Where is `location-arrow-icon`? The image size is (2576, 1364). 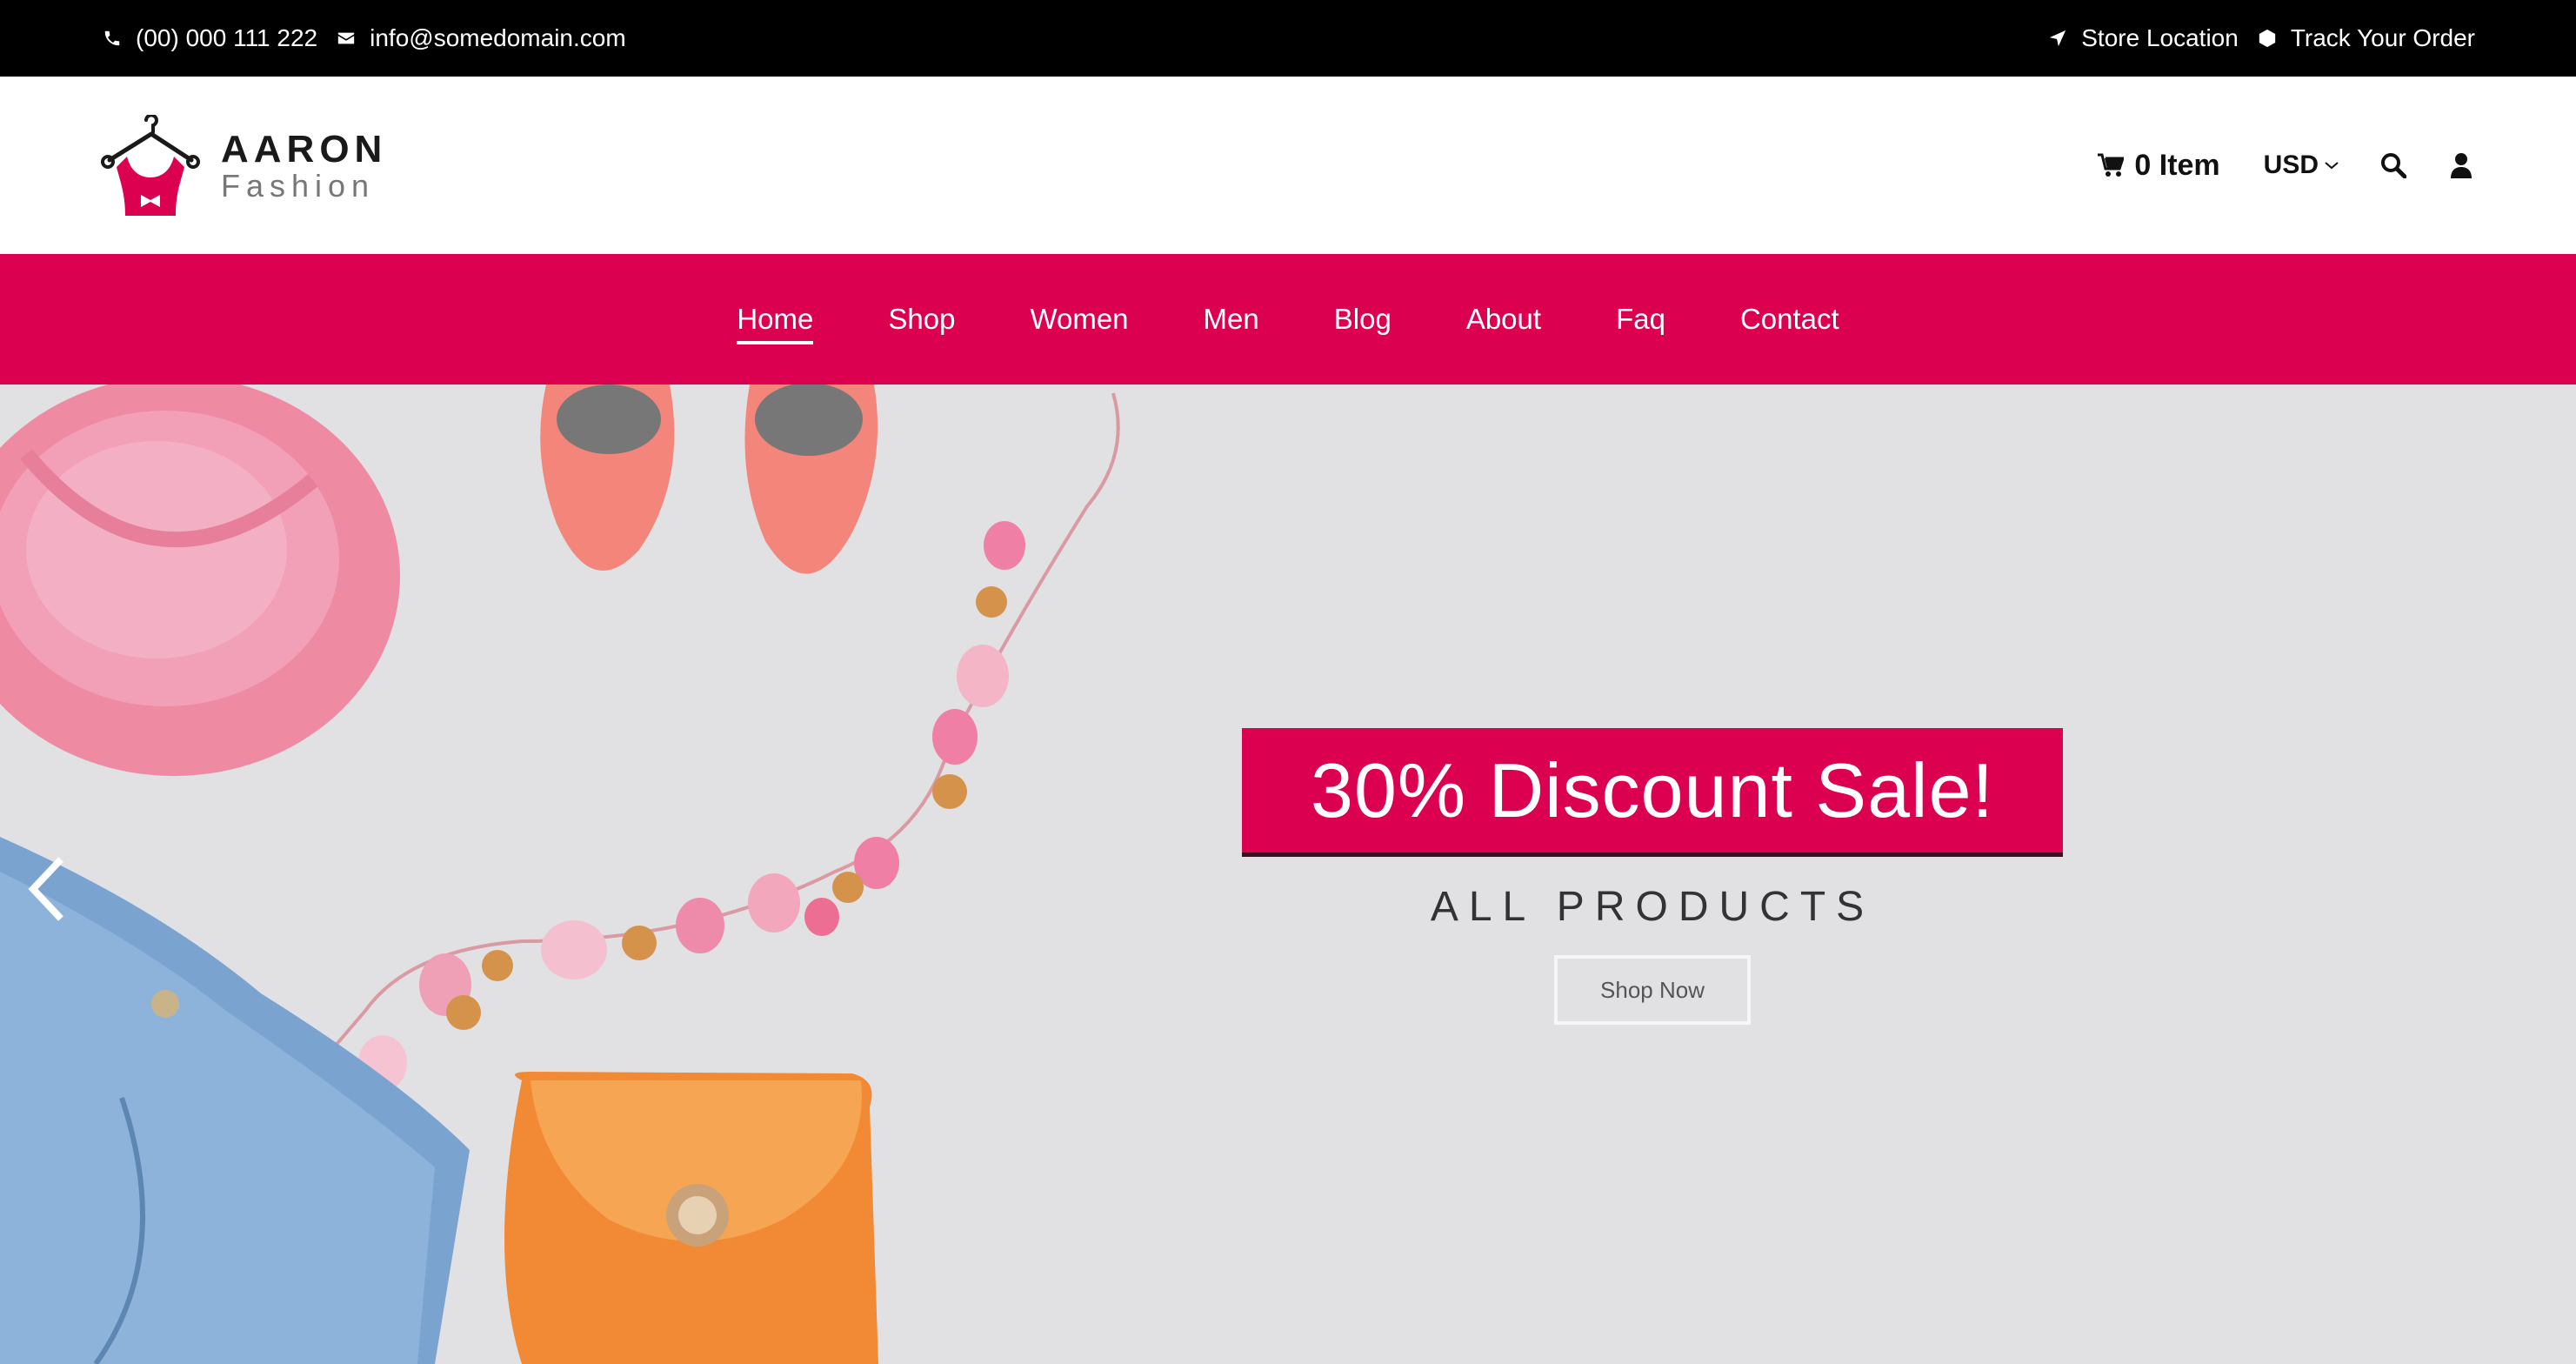
location-arrow-icon is located at coordinates (2058, 39).